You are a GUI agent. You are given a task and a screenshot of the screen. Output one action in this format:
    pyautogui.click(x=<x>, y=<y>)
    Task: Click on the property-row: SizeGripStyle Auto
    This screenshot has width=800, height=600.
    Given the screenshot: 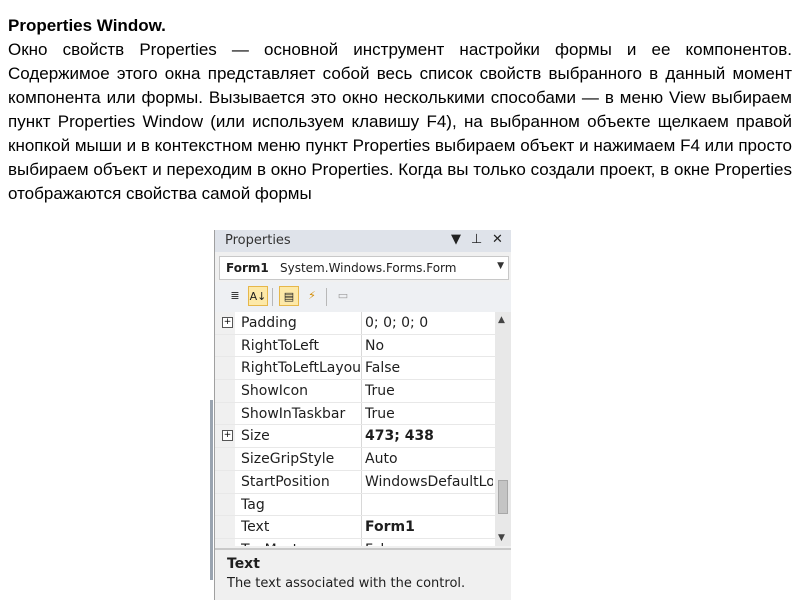 What is the action you would take?
    pyautogui.click(x=355, y=459)
    